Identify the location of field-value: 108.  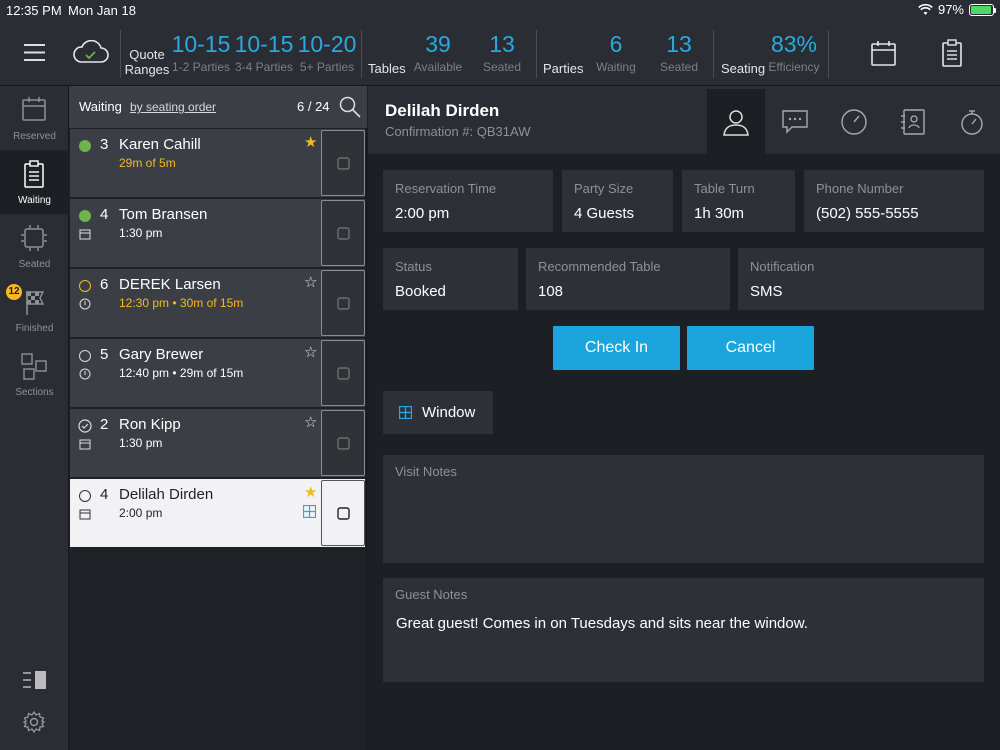
(551, 291).